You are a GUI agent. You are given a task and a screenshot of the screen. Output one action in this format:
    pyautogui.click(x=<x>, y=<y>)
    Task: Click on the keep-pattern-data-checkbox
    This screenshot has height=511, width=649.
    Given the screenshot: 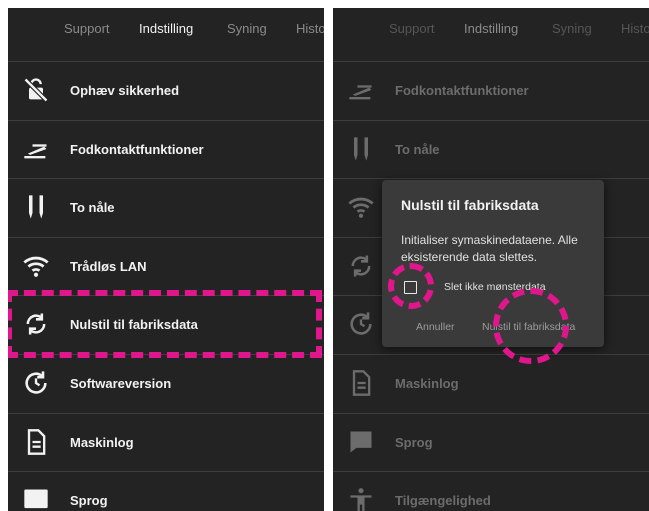 What is the action you would take?
    pyautogui.click(x=410, y=287)
    